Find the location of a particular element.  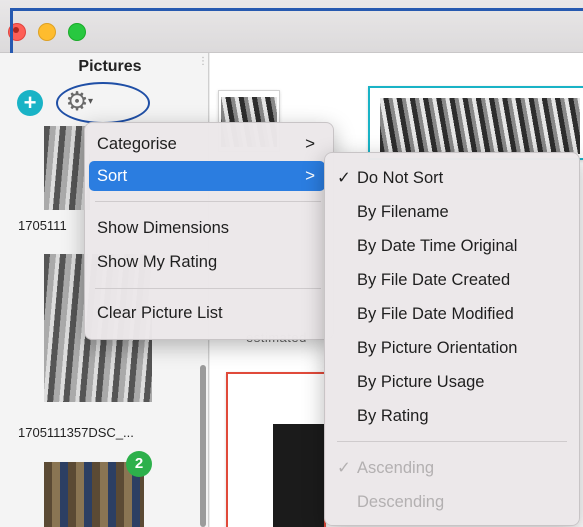

menu-item-label: By Rating is located at coordinates (393, 416).